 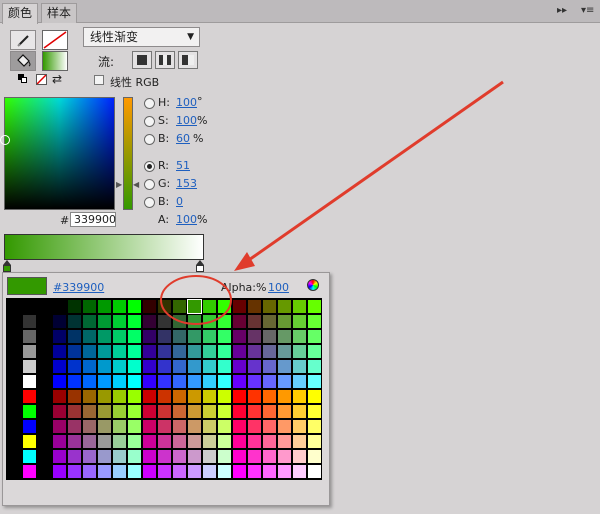 What do you see at coordinates (244, 261) in the screenshot?
I see `annotation-arrowhead` at bounding box center [244, 261].